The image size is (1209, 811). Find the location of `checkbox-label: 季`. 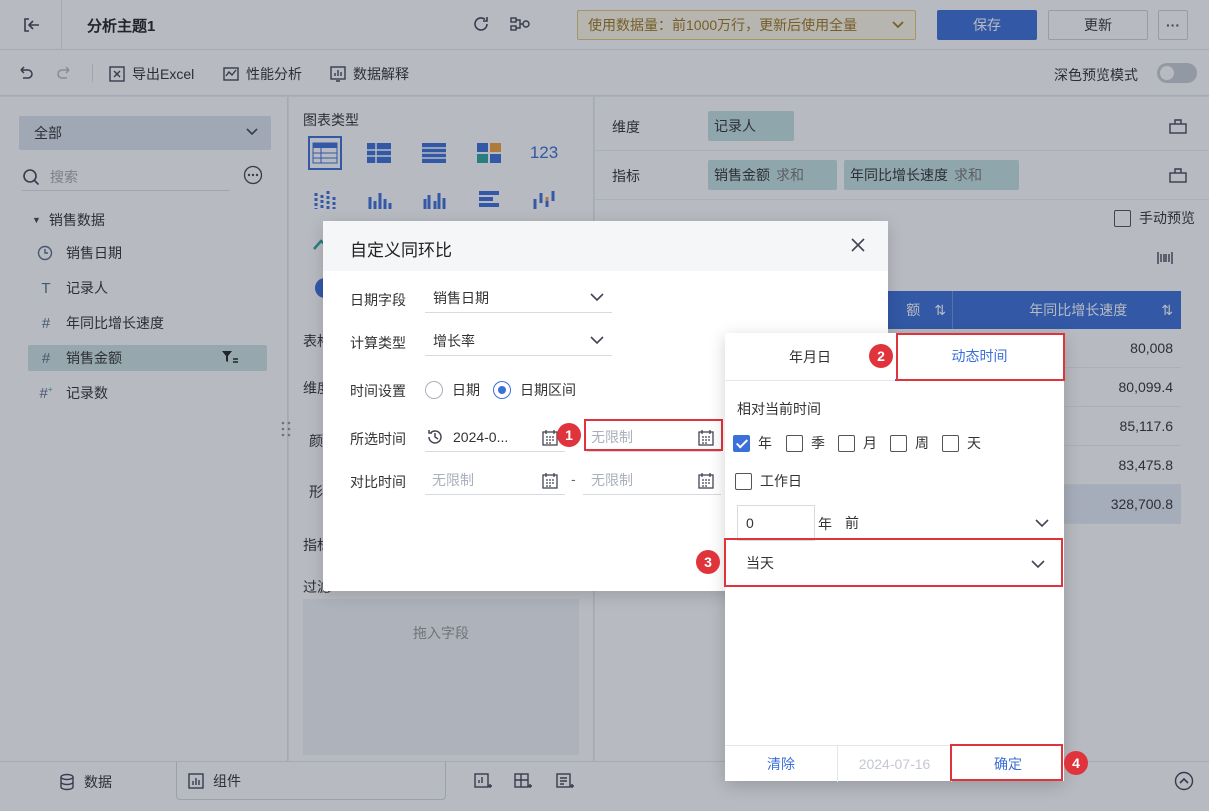

checkbox-label: 季 is located at coordinates (818, 443).